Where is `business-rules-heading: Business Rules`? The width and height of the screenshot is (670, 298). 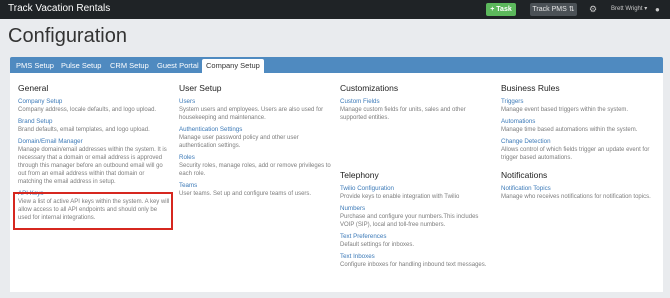 business-rules-heading: Business Rules is located at coordinates (530, 88).